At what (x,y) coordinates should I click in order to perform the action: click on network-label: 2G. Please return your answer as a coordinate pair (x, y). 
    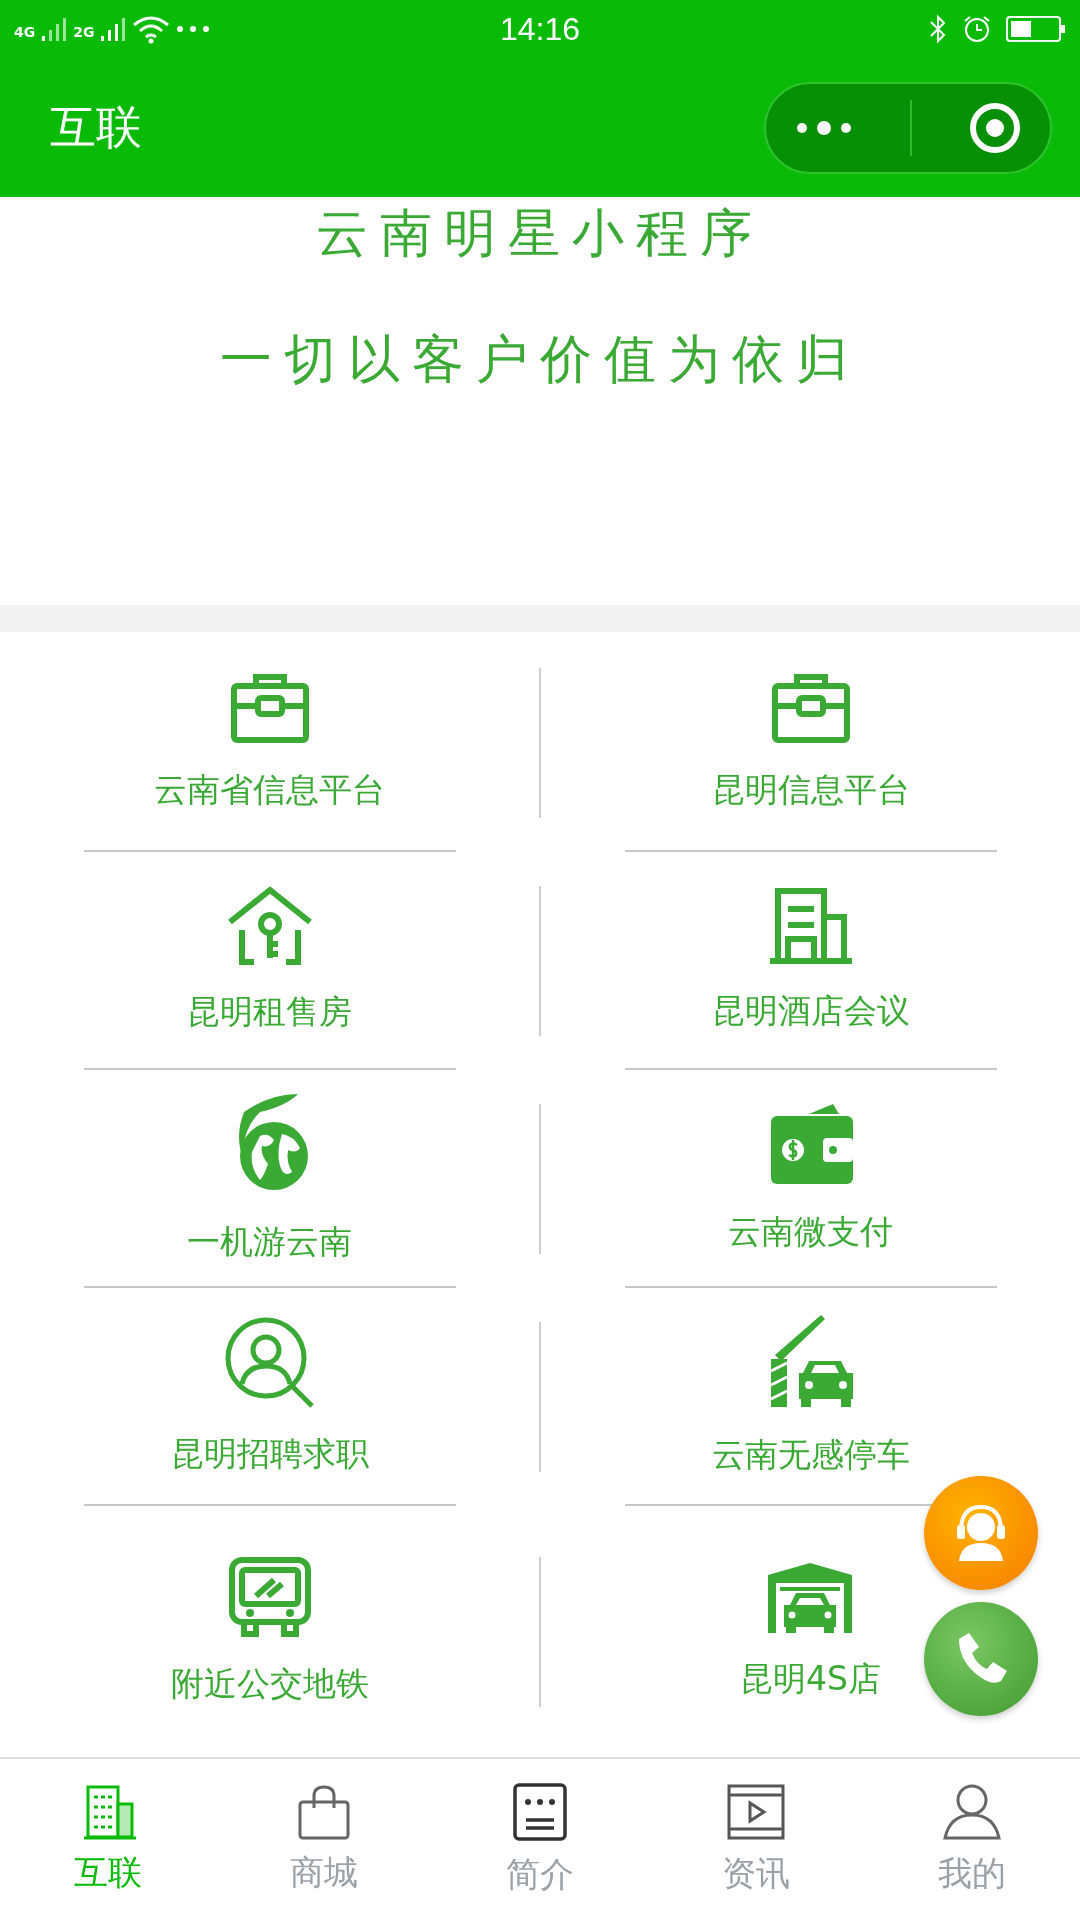
    Looking at the image, I should click on (84, 32).